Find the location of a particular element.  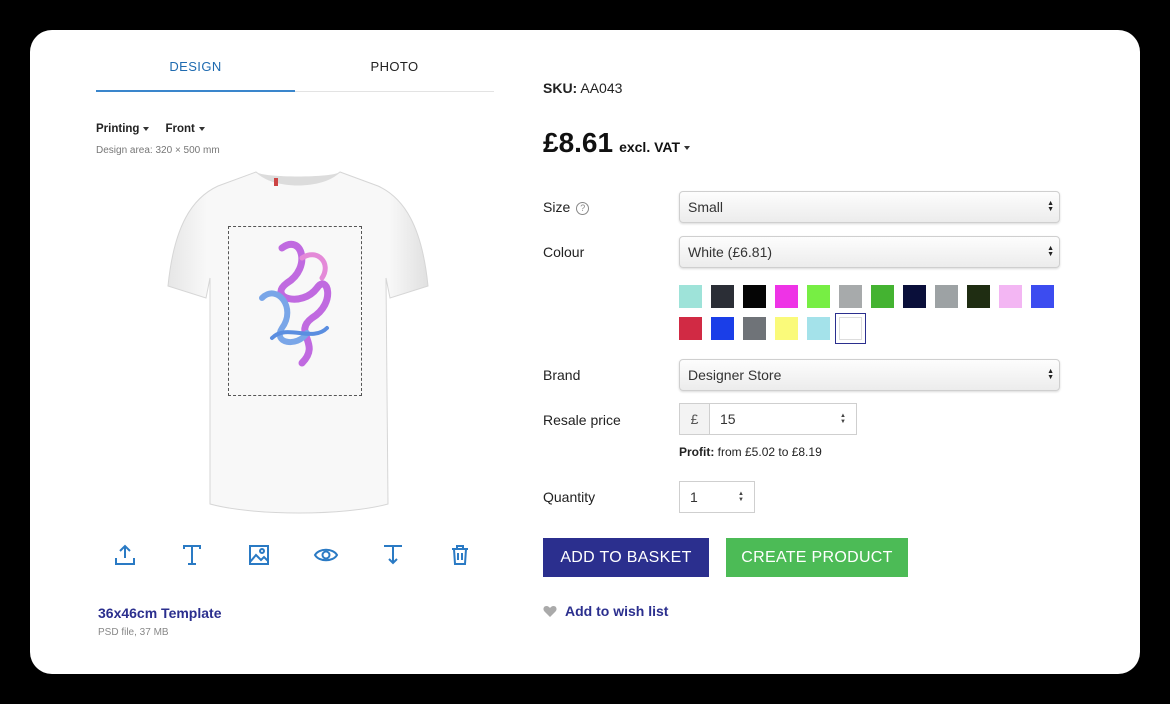

sku-value: AA043 is located at coordinates (601, 88).